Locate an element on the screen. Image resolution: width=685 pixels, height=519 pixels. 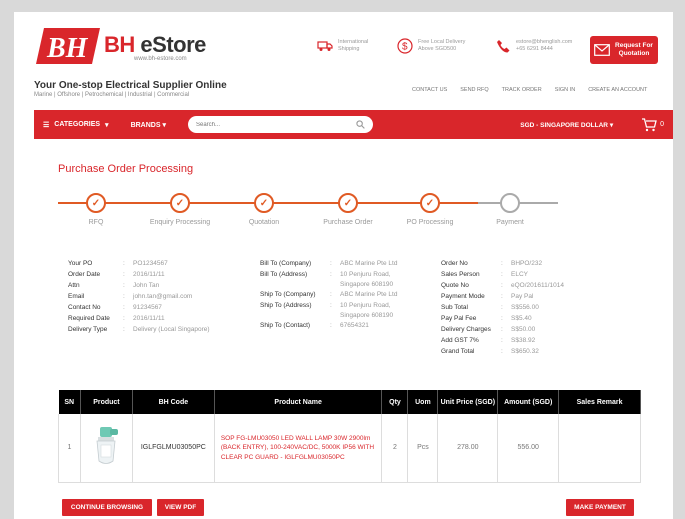
product-image is located at coordinates (106, 448).